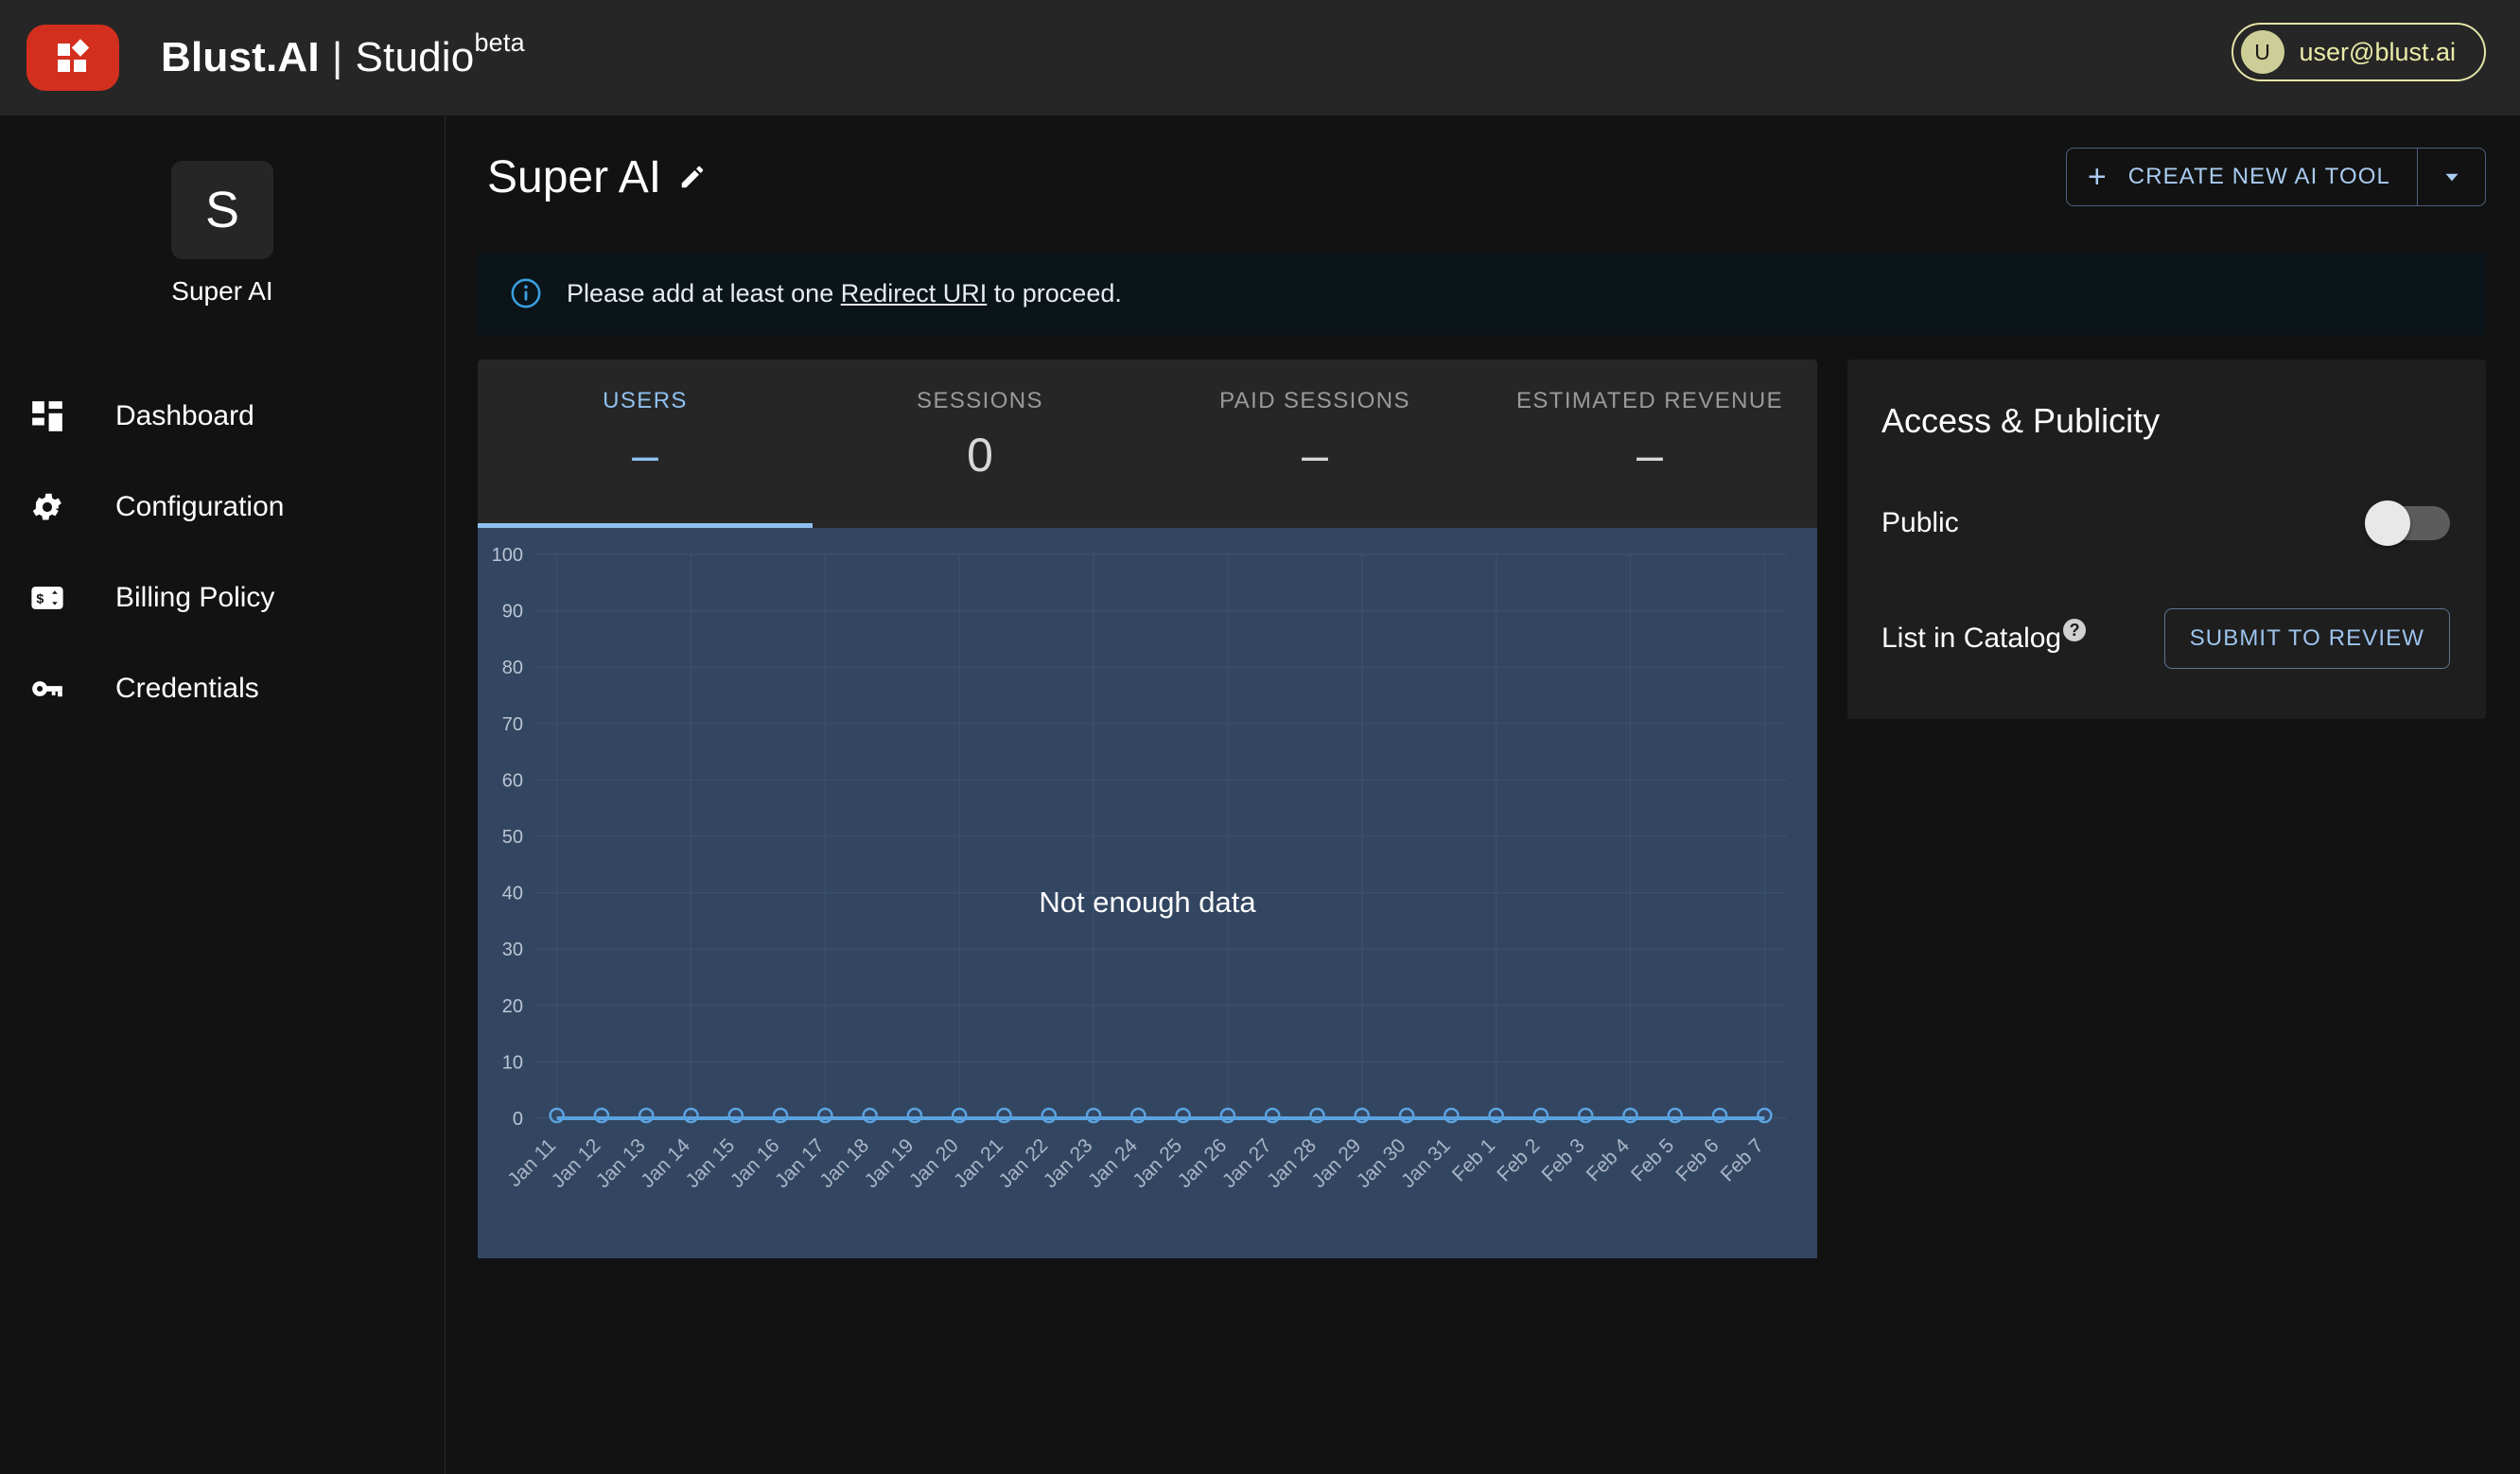 The image size is (2520, 1474). Describe the element at coordinates (1314, 400) in the screenshot. I see `tab-label: PAID SESSIONS` at that location.